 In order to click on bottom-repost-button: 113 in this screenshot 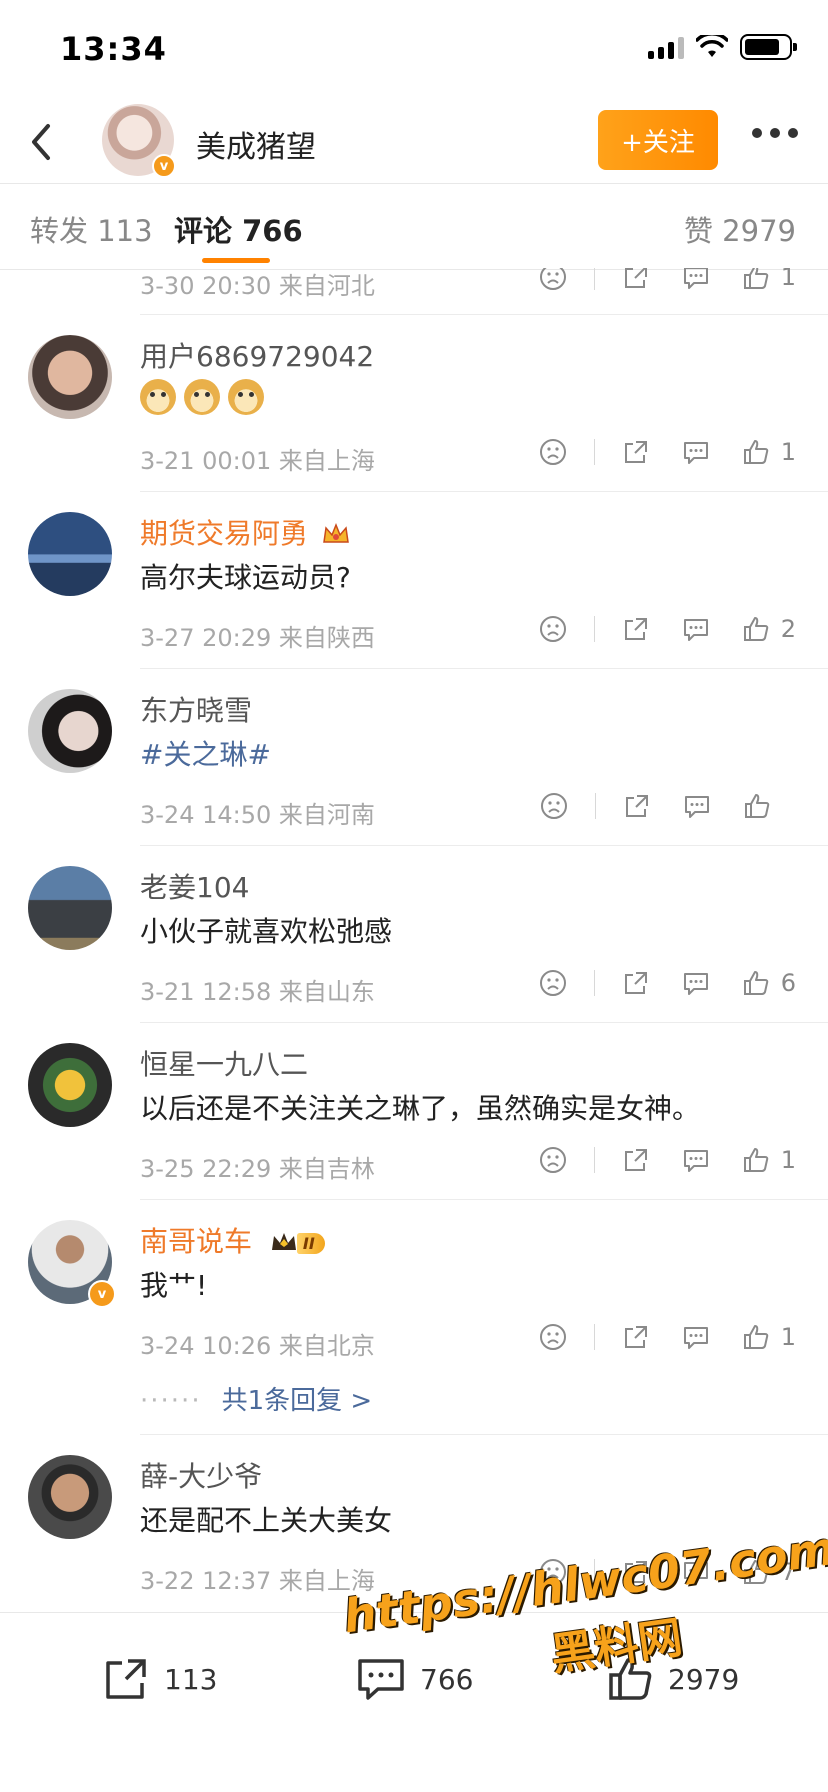, I will do `click(159, 1679)`.